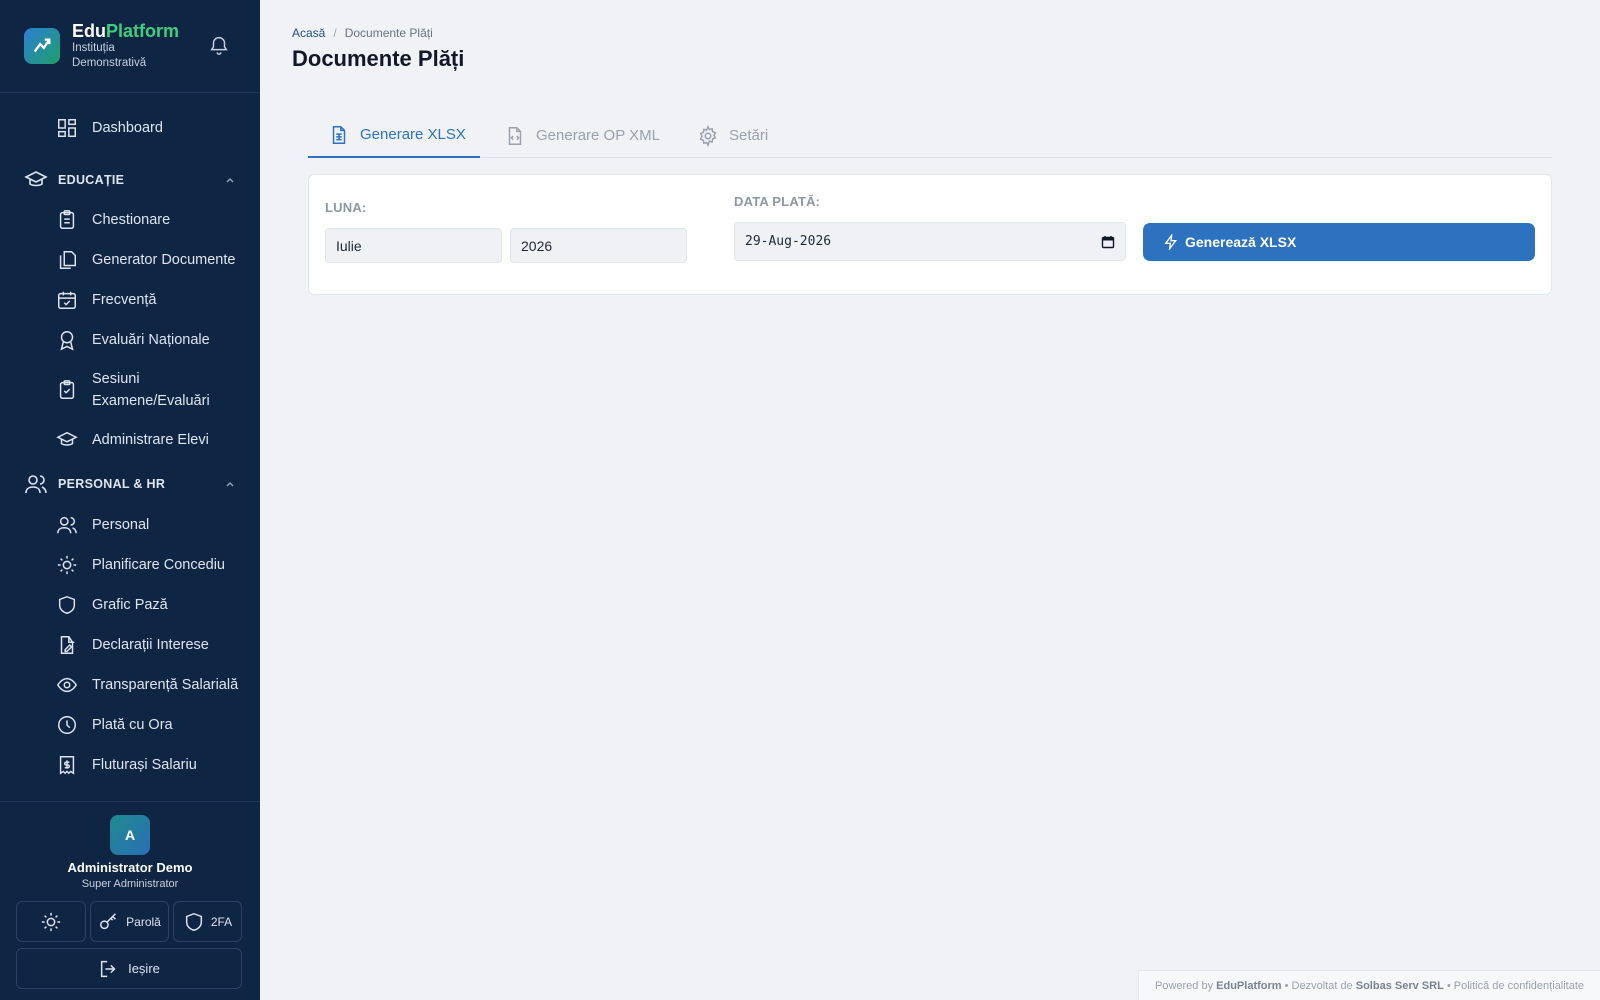 This screenshot has width=1600, height=1000. I want to click on spreadsheet-file-icon, so click(339, 134).